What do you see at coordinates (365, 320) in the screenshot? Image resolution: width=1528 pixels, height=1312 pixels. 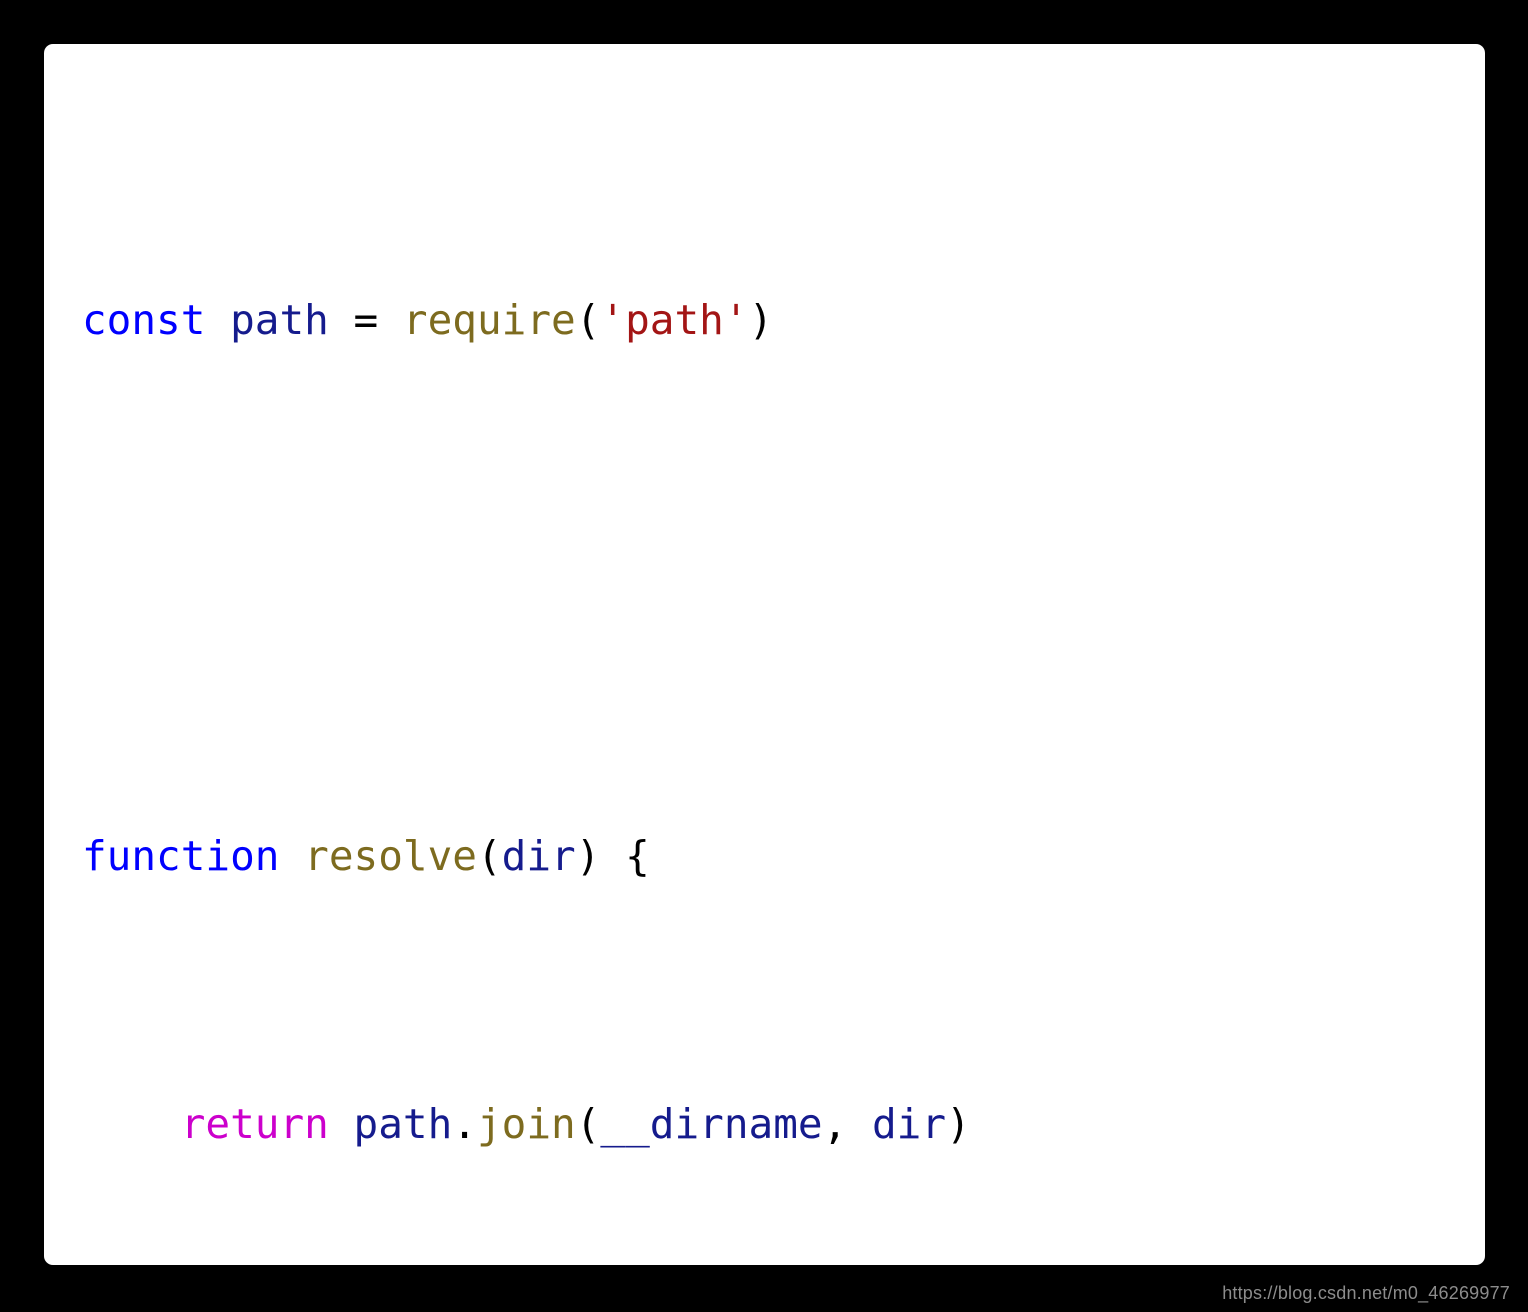 I see `token-operator-equals: =` at bounding box center [365, 320].